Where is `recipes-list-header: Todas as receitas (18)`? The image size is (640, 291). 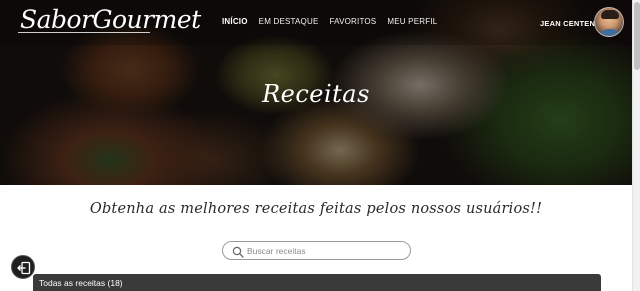
recipes-list-header: Todas as receitas (18) is located at coordinates (317, 282).